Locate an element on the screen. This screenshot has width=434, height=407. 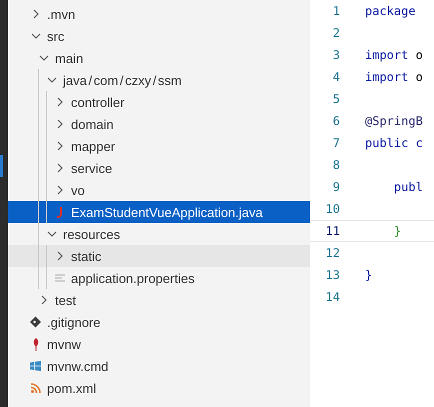
lines-icon is located at coordinates (59, 278).